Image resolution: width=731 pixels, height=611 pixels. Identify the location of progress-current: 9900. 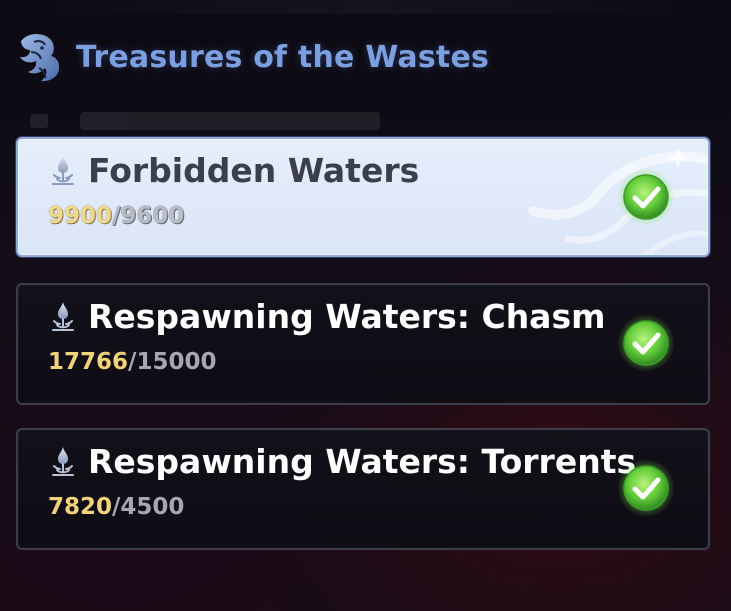
(80, 216).